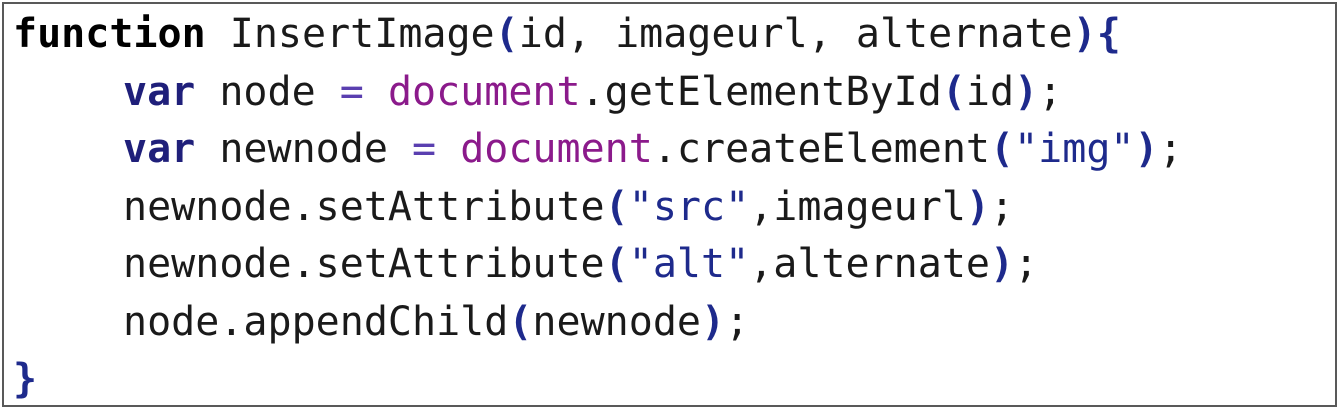 The width and height of the screenshot is (1341, 411). I want to click on code-token-plain: ,imageurl, so click(857, 206).